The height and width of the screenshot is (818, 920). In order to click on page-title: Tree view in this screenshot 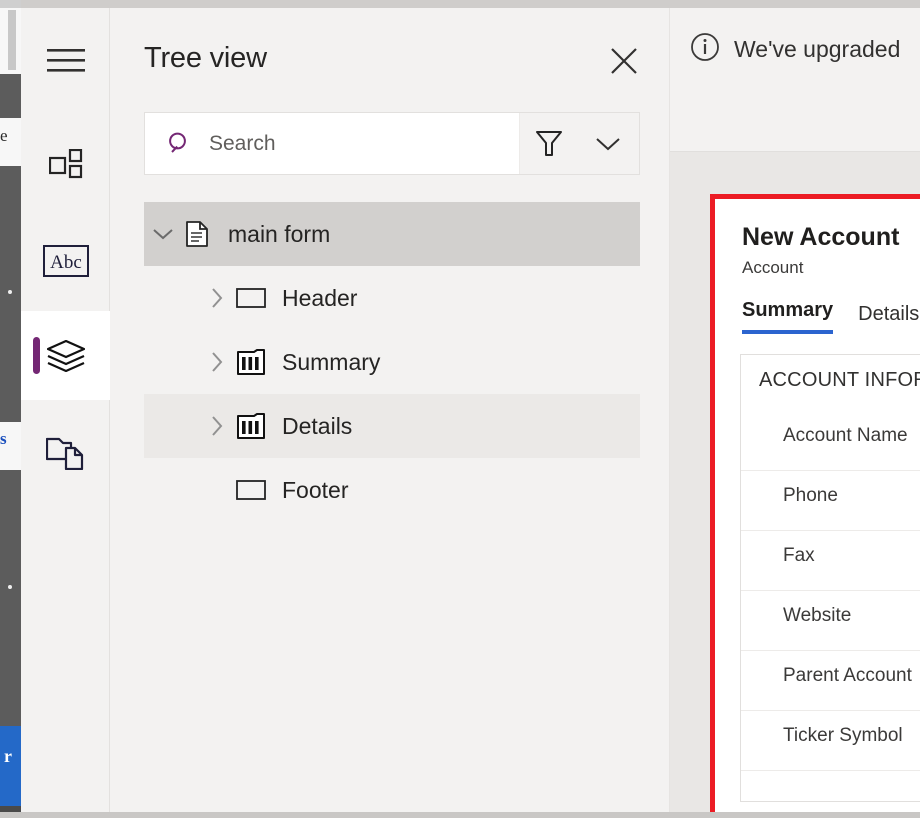, I will do `click(205, 58)`.